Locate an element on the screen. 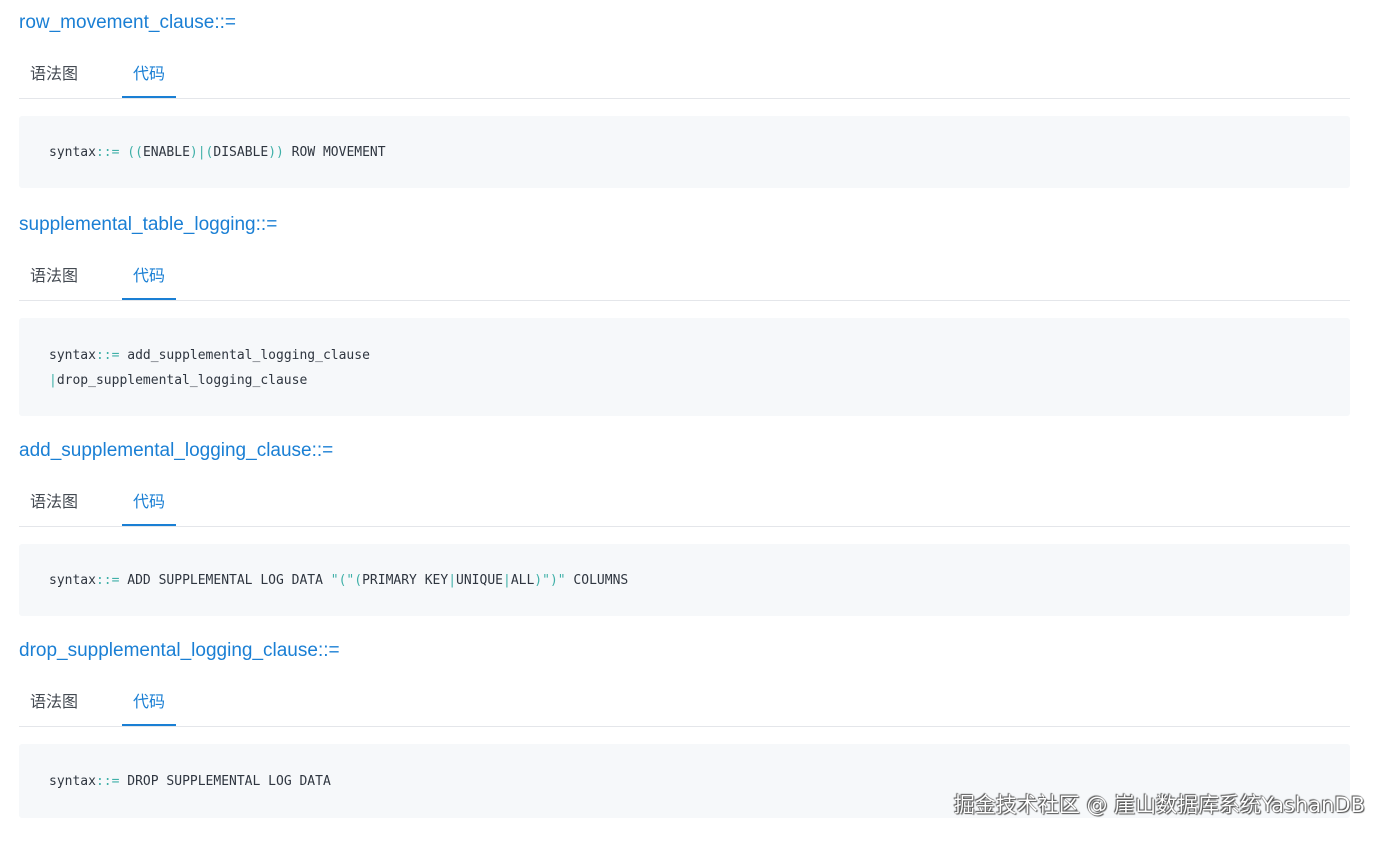 The width and height of the screenshot is (1389, 842). section-title: supplemental_table_logging::= is located at coordinates (684, 225).